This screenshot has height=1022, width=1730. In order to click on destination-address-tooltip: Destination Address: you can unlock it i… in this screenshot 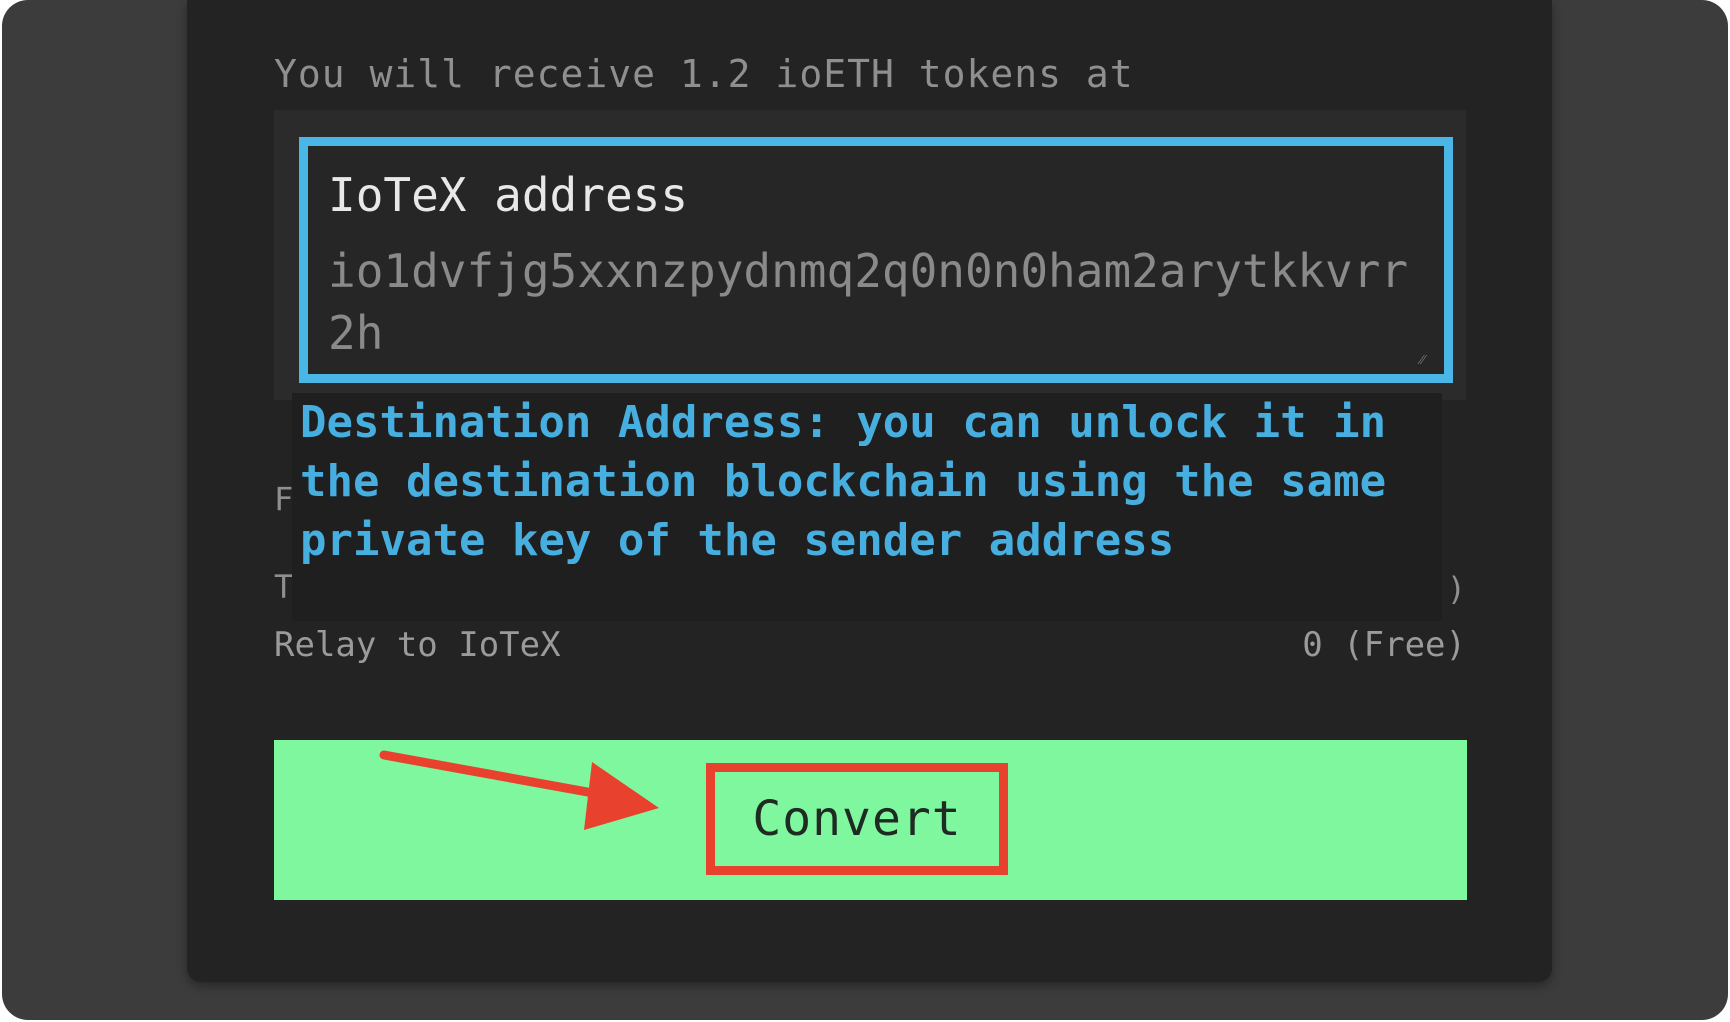, I will do `click(867, 507)`.